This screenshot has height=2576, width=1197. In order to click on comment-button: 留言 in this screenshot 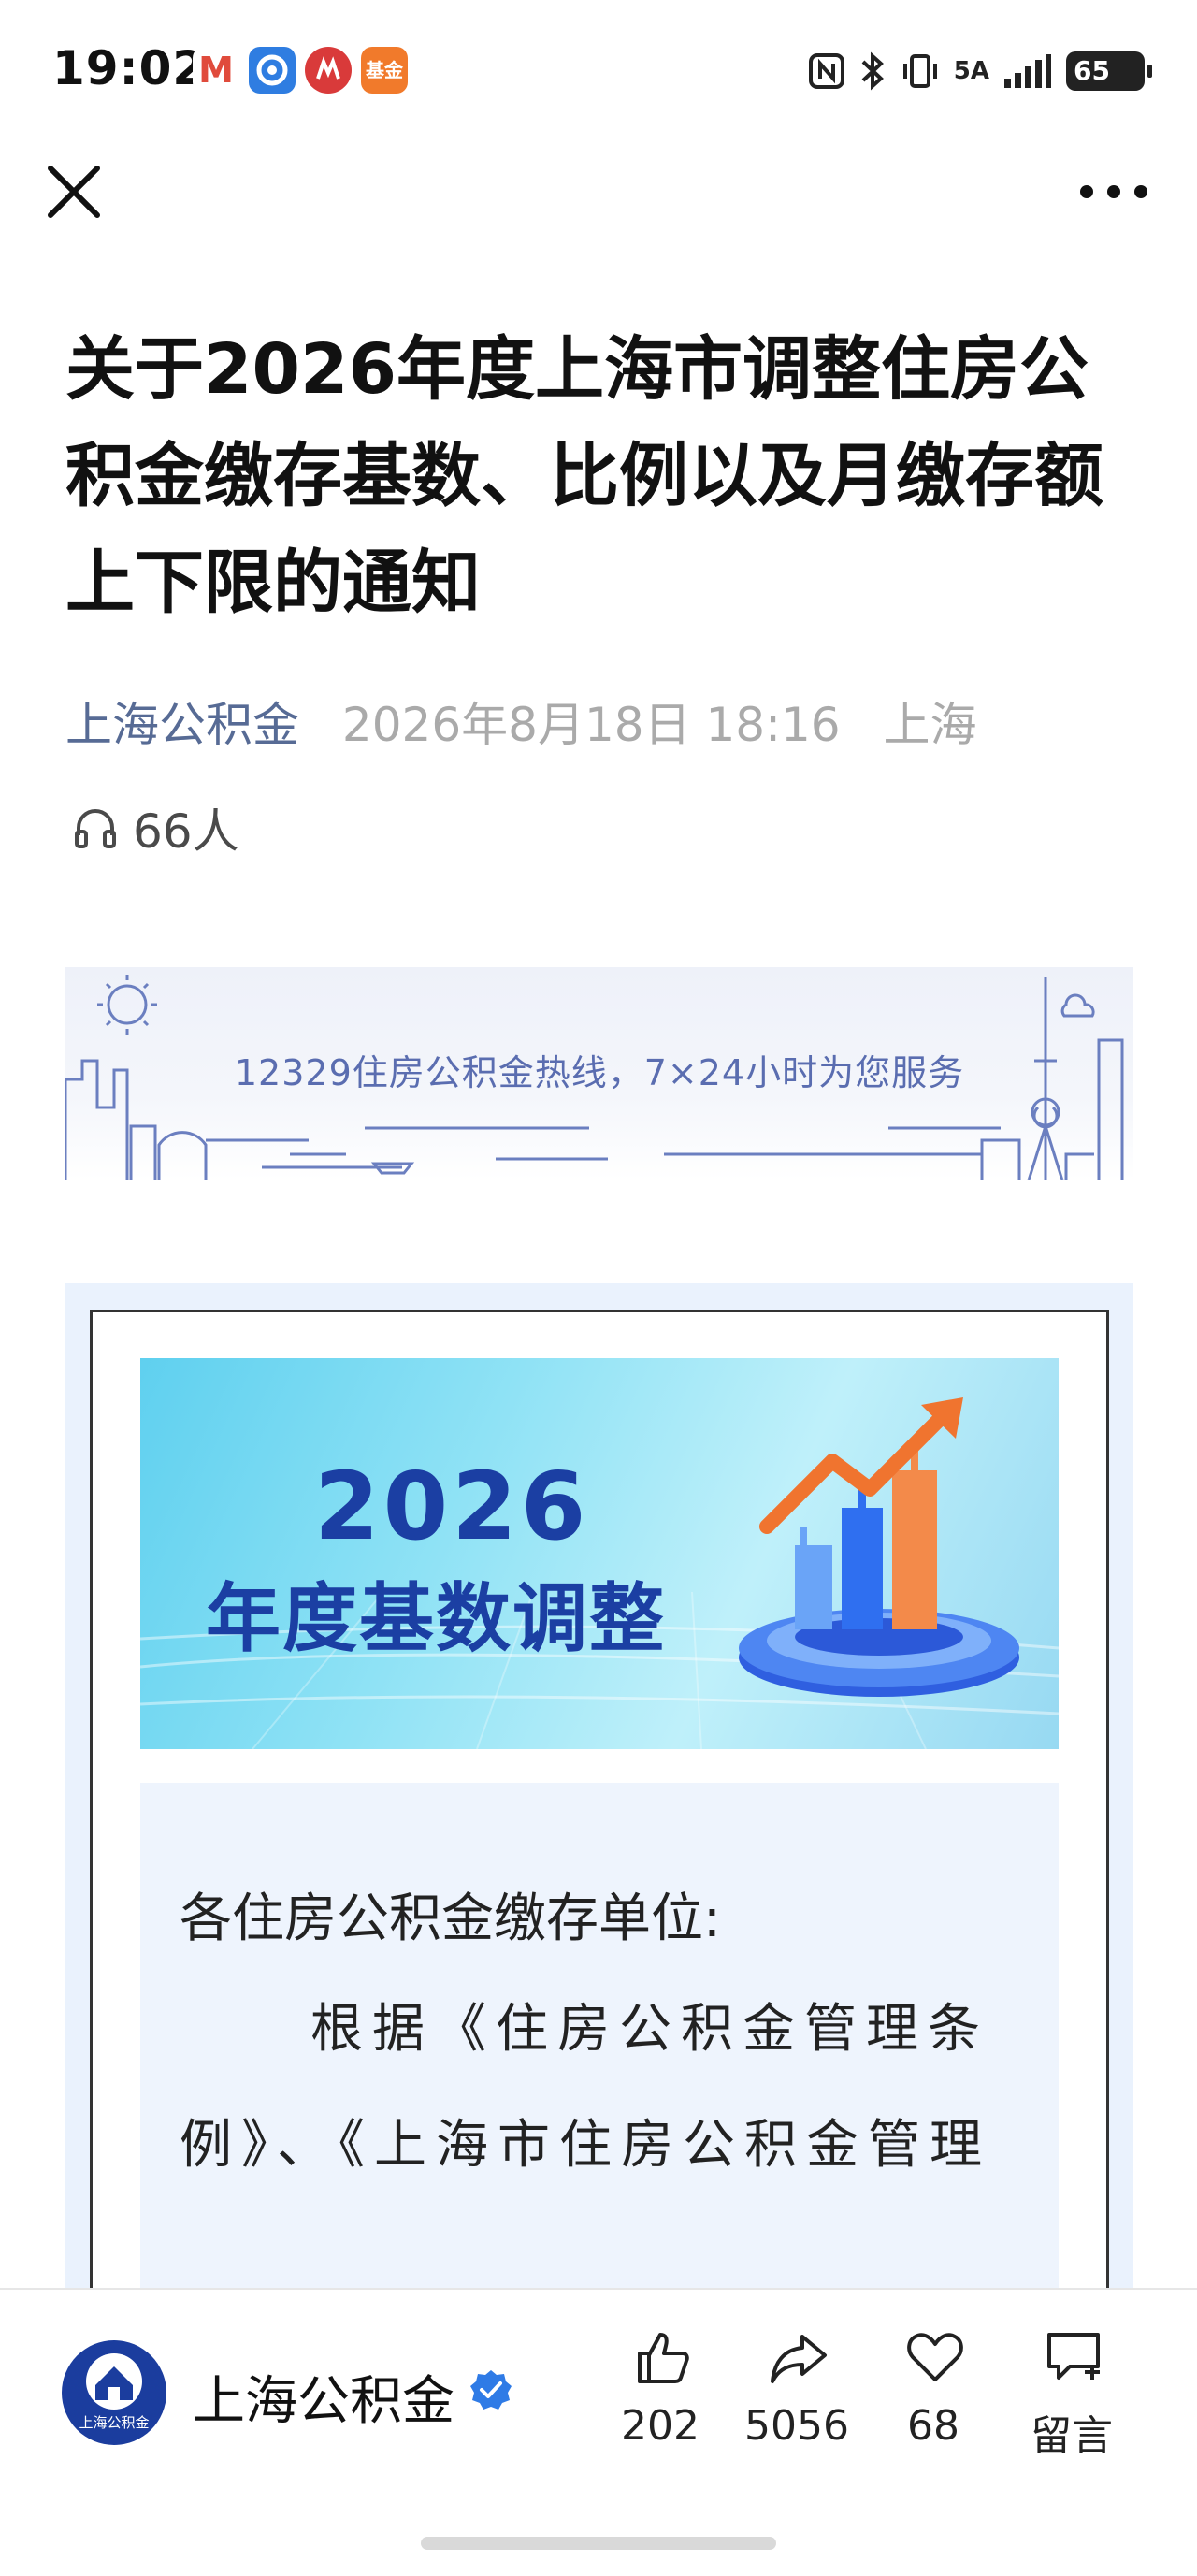, I will do `click(1072, 2411)`.